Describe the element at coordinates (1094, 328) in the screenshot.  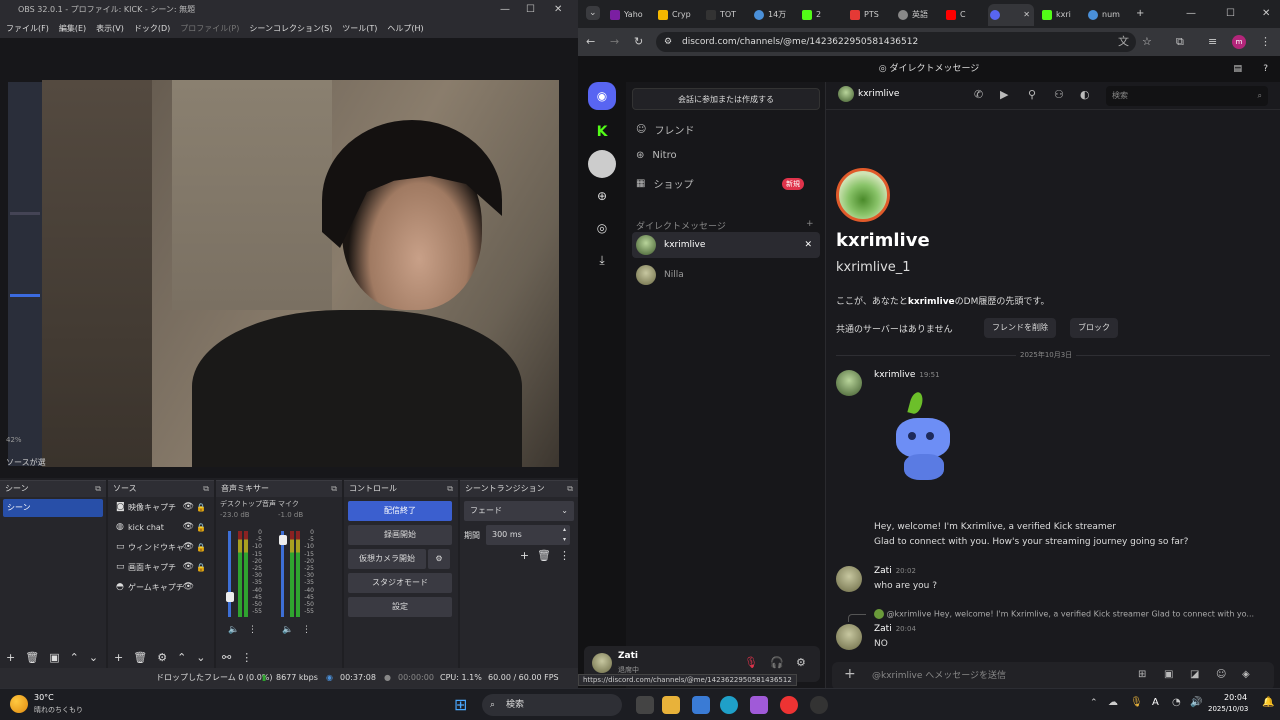
I see `block-button: ブロック` at that location.